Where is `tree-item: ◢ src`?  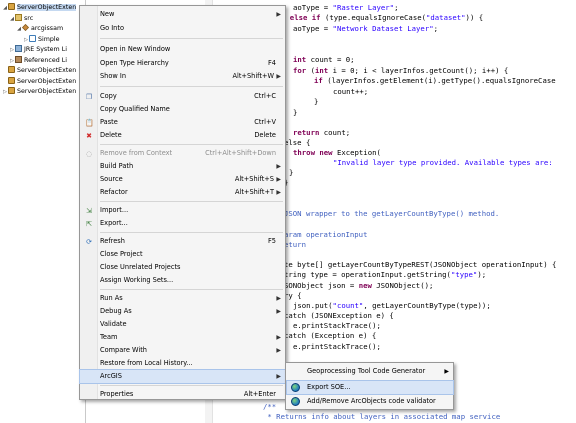 tree-item: ◢ src is located at coordinates (21, 18).